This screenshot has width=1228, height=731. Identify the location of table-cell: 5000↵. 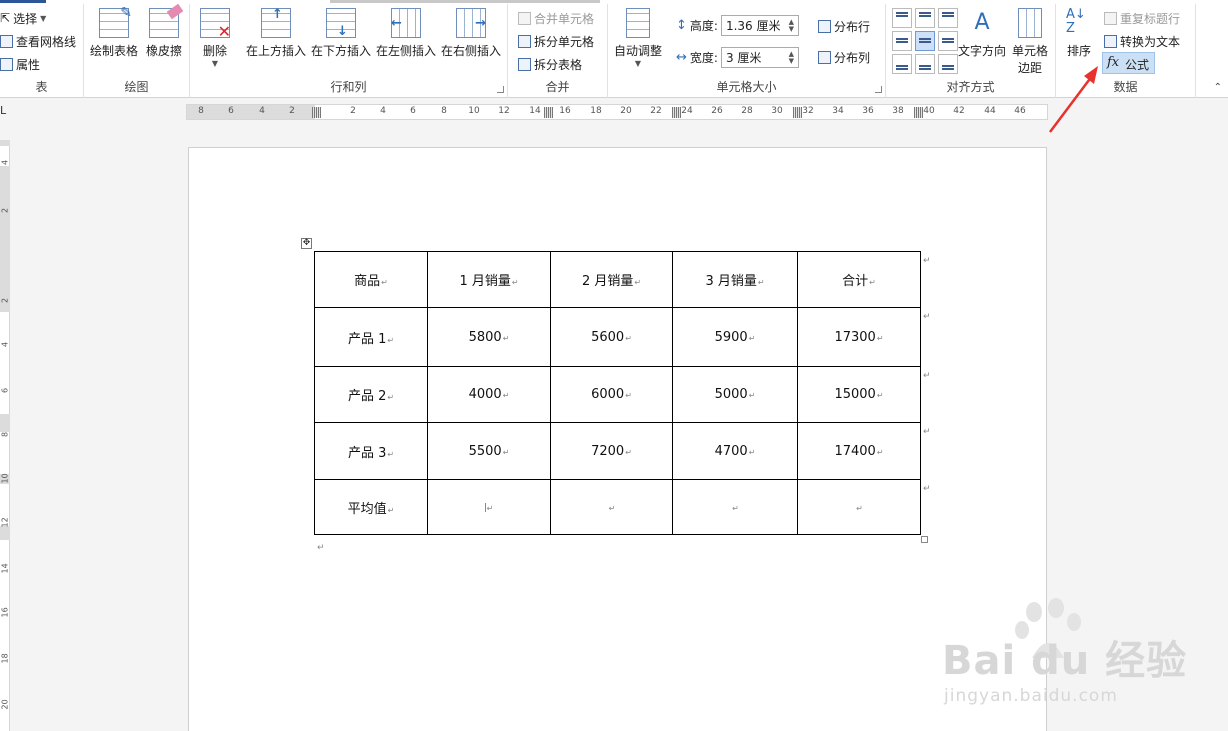
(735, 394).